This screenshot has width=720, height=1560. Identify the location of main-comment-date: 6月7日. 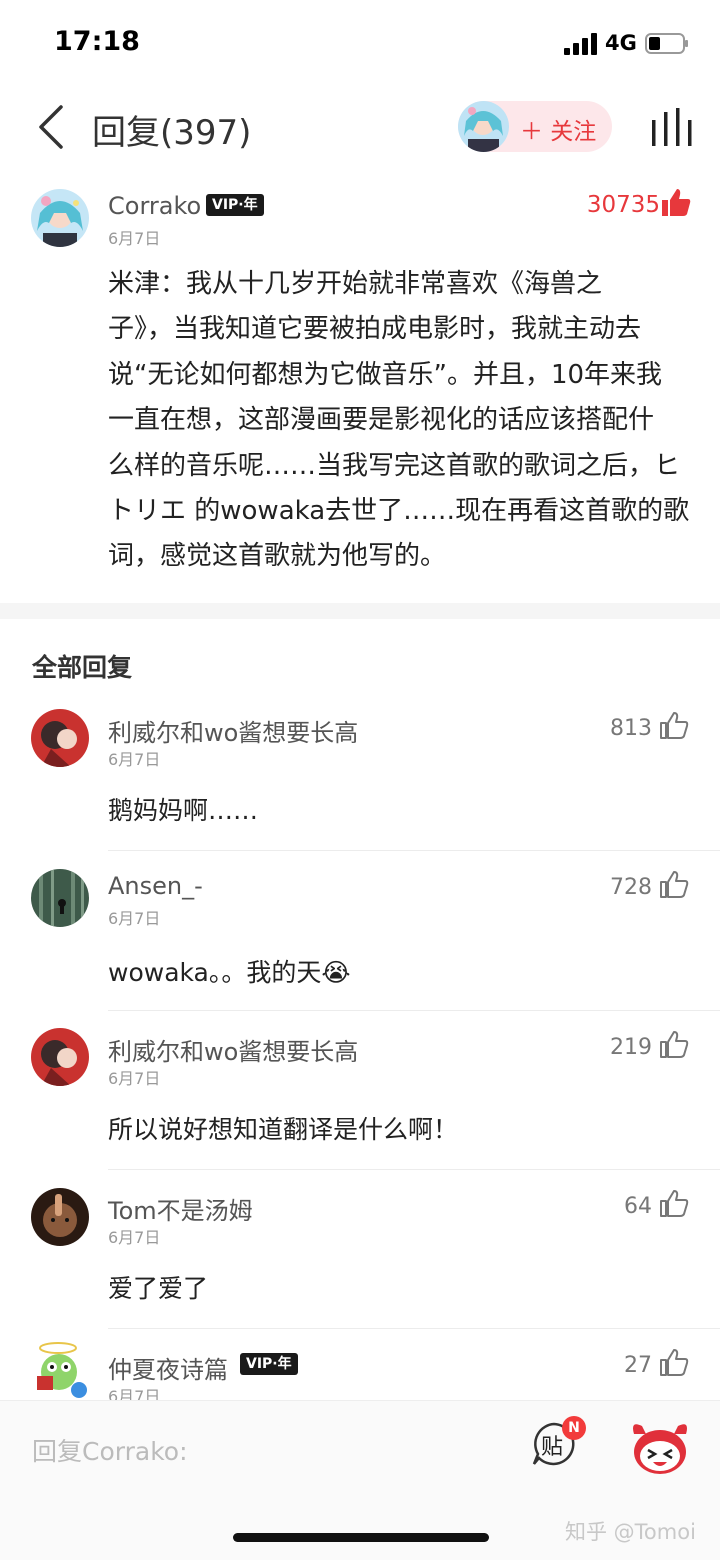
(134, 238).